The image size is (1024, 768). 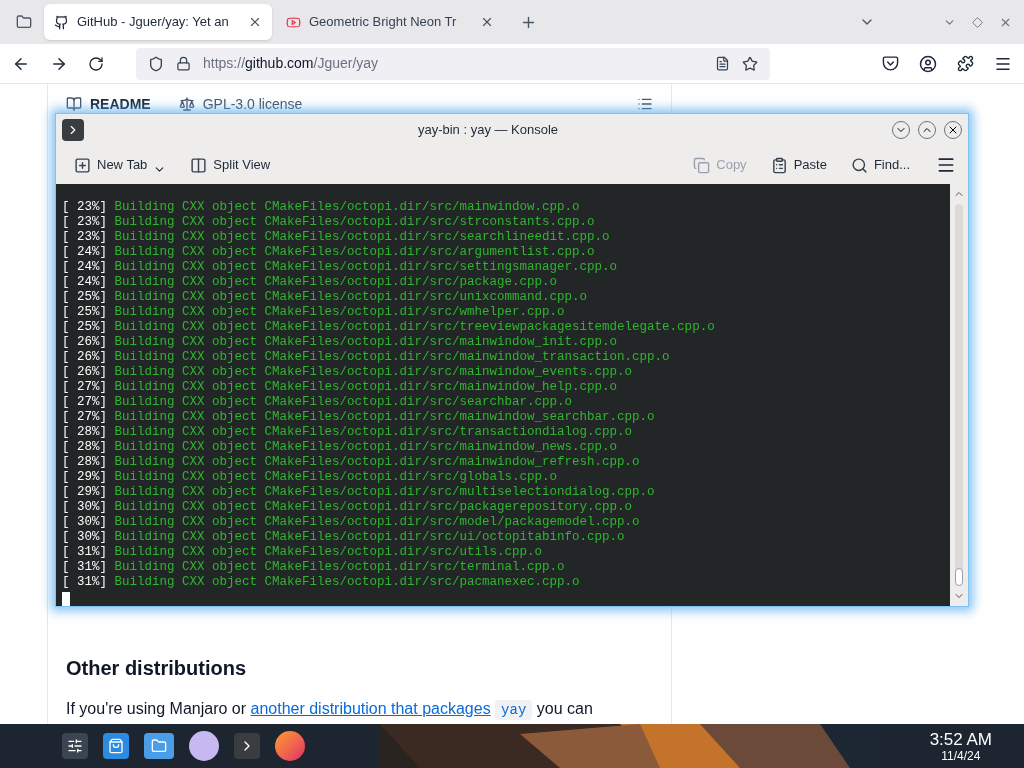 I want to click on build-output: Building CXX object CMakeFiles/octopi.dir/src/mainwindow_transaction.cpp.o, so click(x=392, y=357).